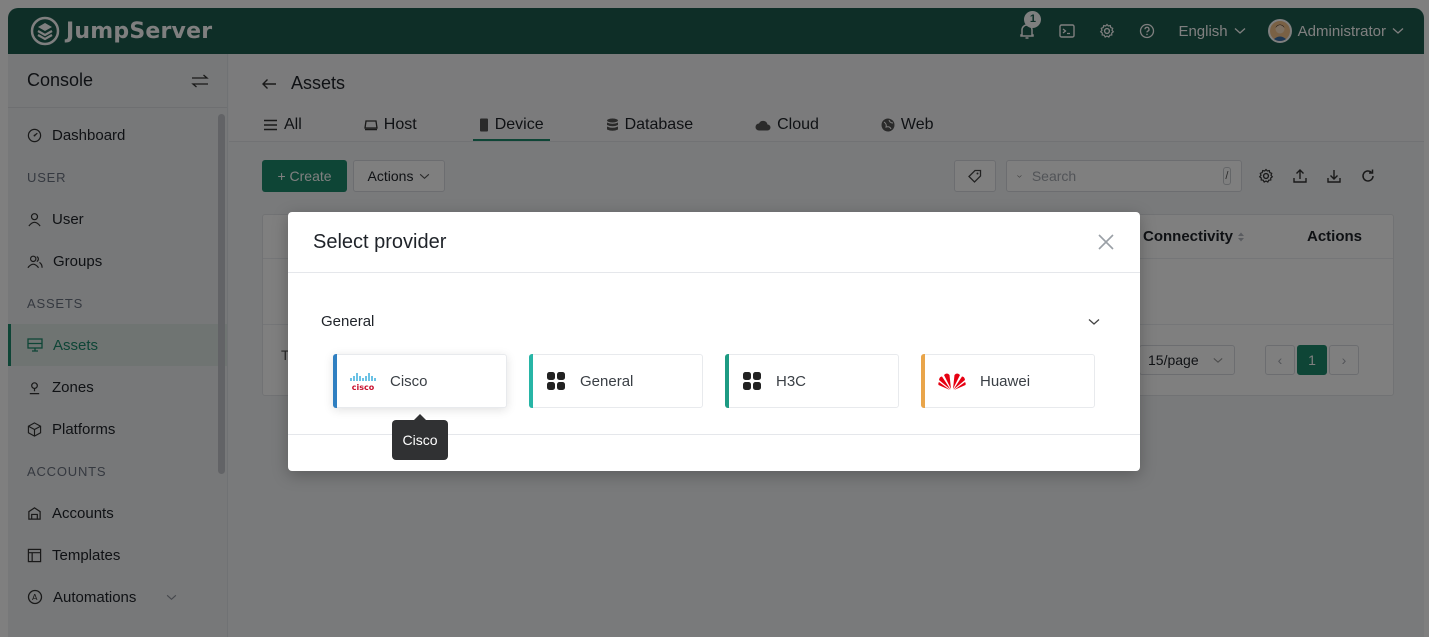  I want to click on chevron-down-icon, so click(1094, 322).